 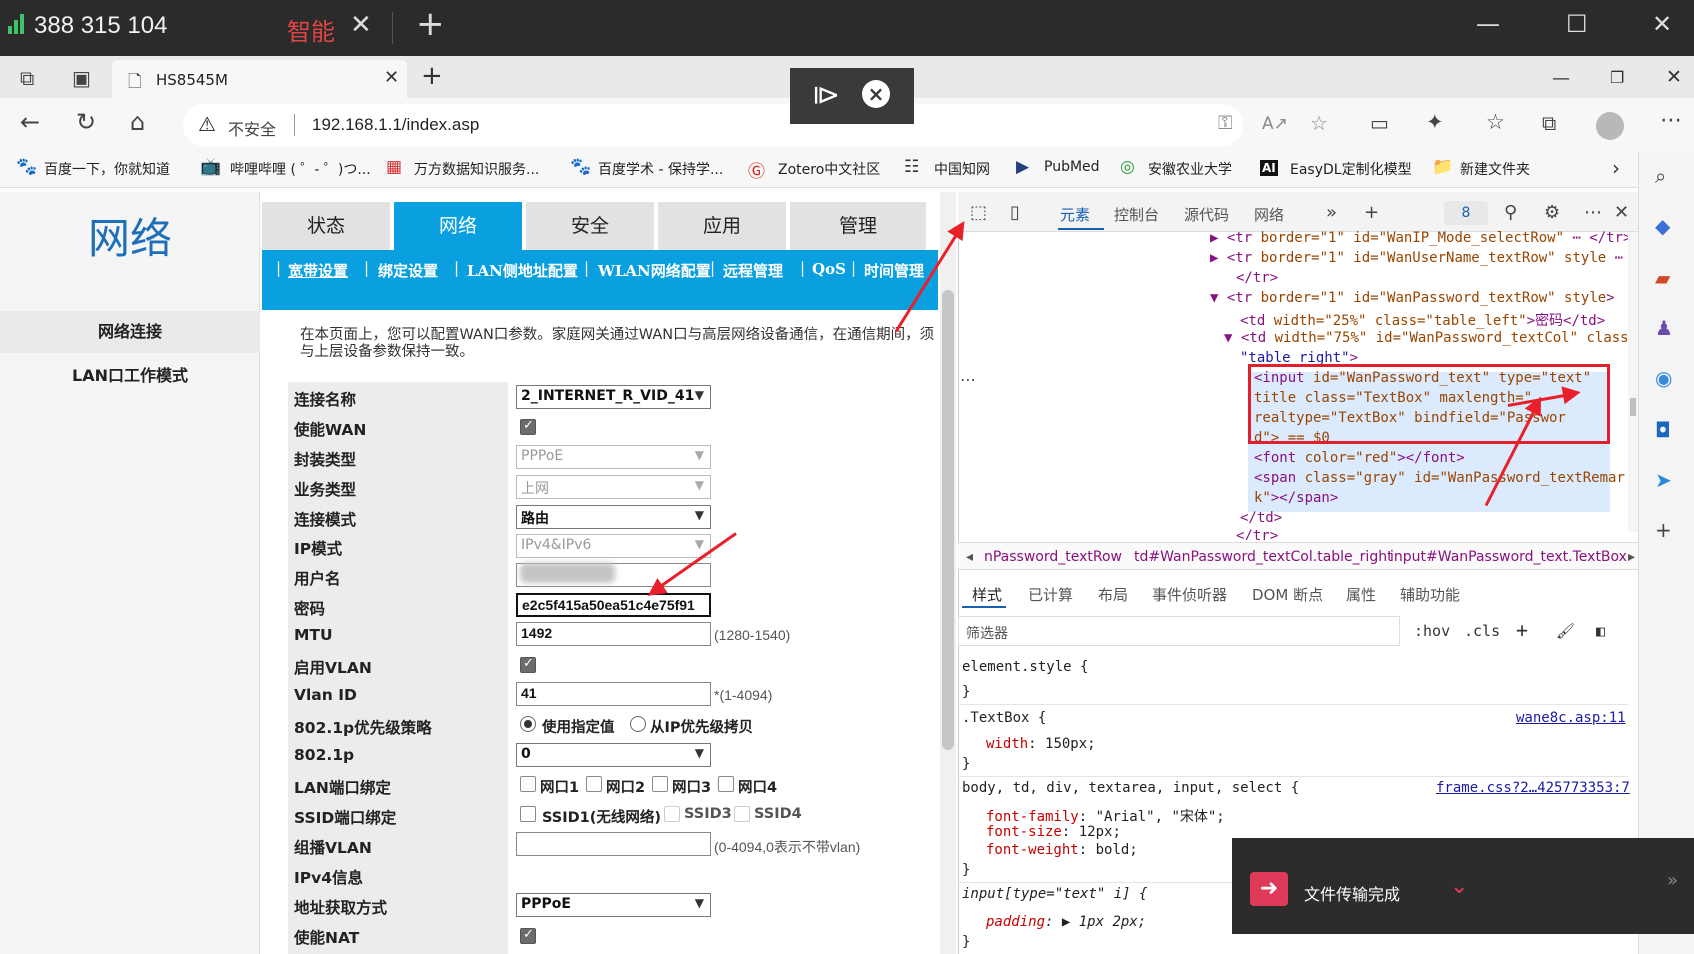 What do you see at coordinates (1066, 922) in the screenshot?
I see `css-declaration: padding: ▶ 1px 2px;` at bounding box center [1066, 922].